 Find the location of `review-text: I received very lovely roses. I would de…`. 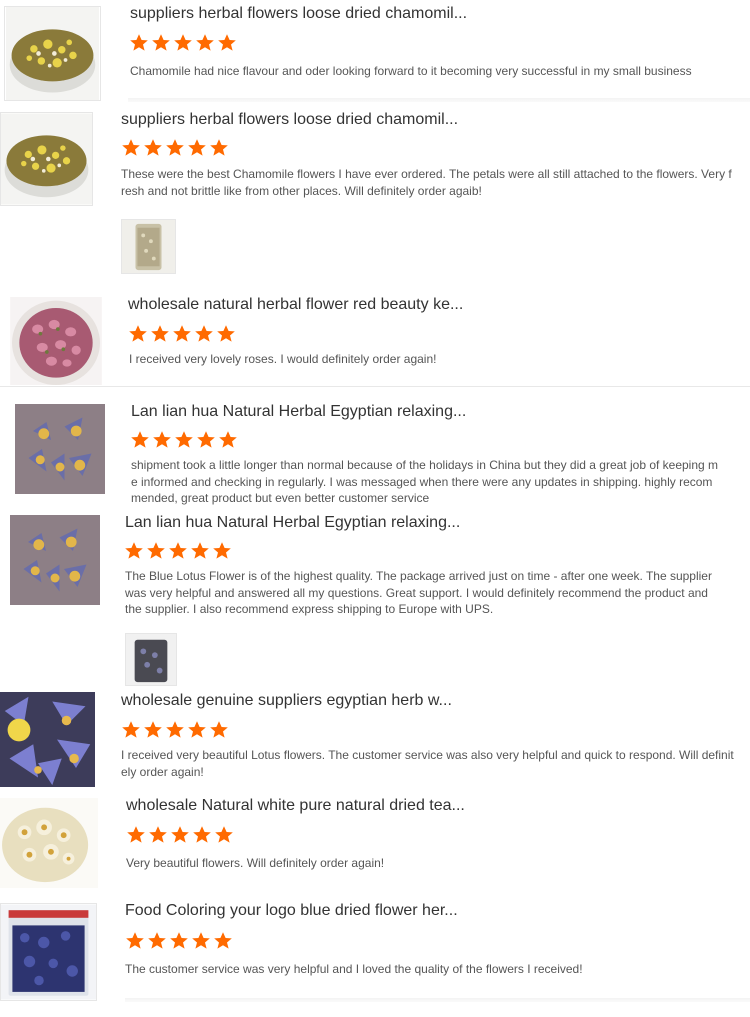

review-text: I received very lovely roses. I would de… is located at coordinates (283, 359).